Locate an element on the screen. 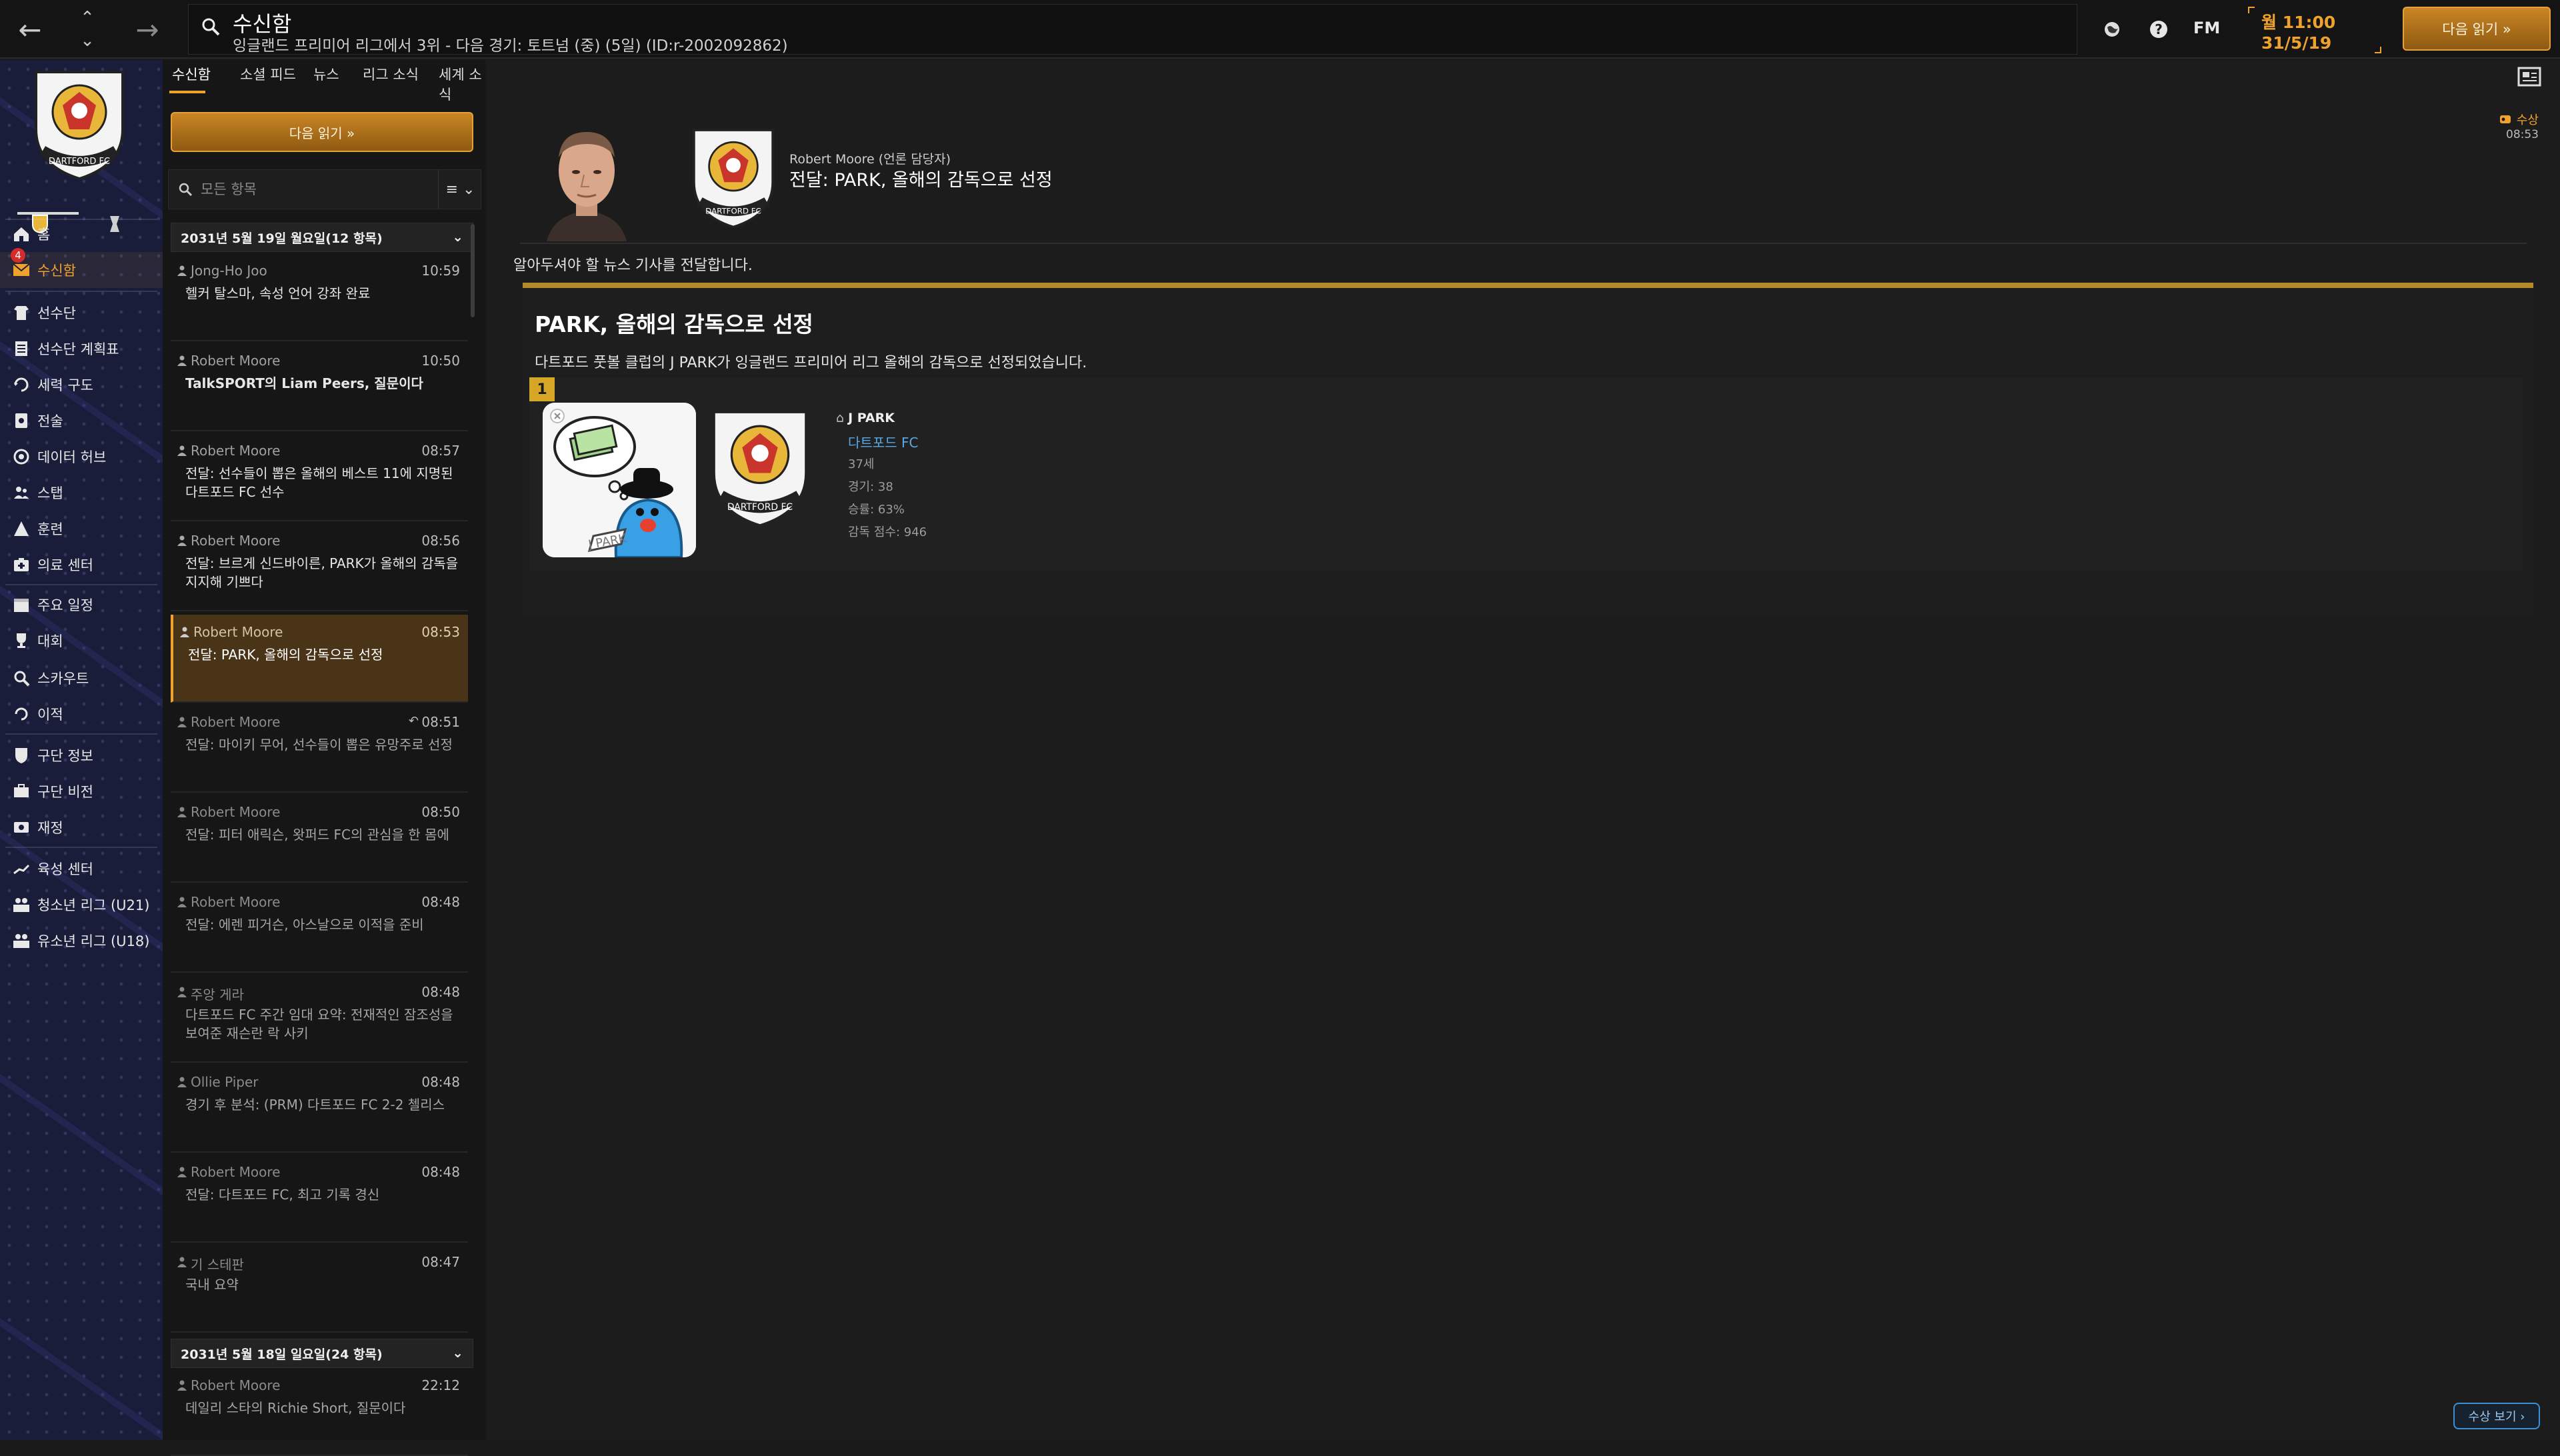 This screenshot has height=1456, width=2560. sidebar-item-label: 대회 is located at coordinates (50, 641).